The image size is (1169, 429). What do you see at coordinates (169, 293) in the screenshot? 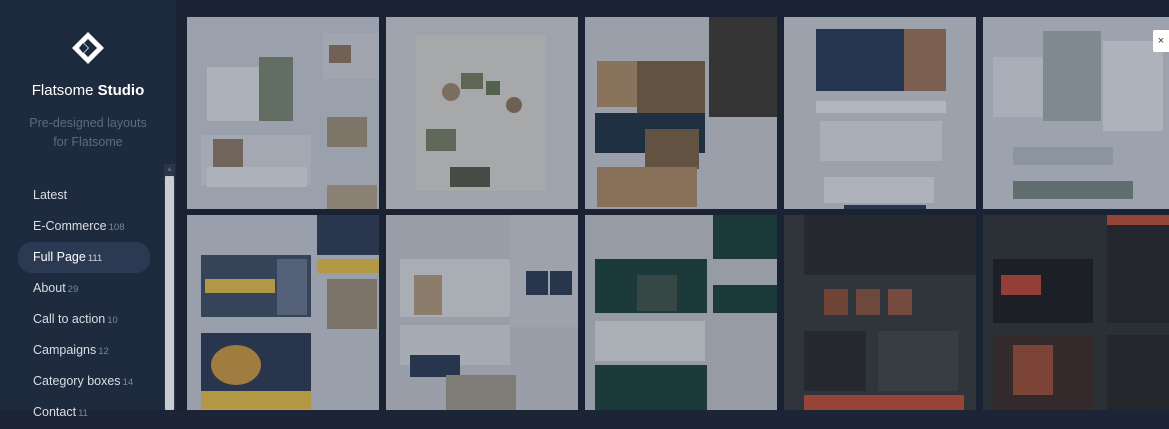
I see `scrollbar-thumb` at bounding box center [169, 293].